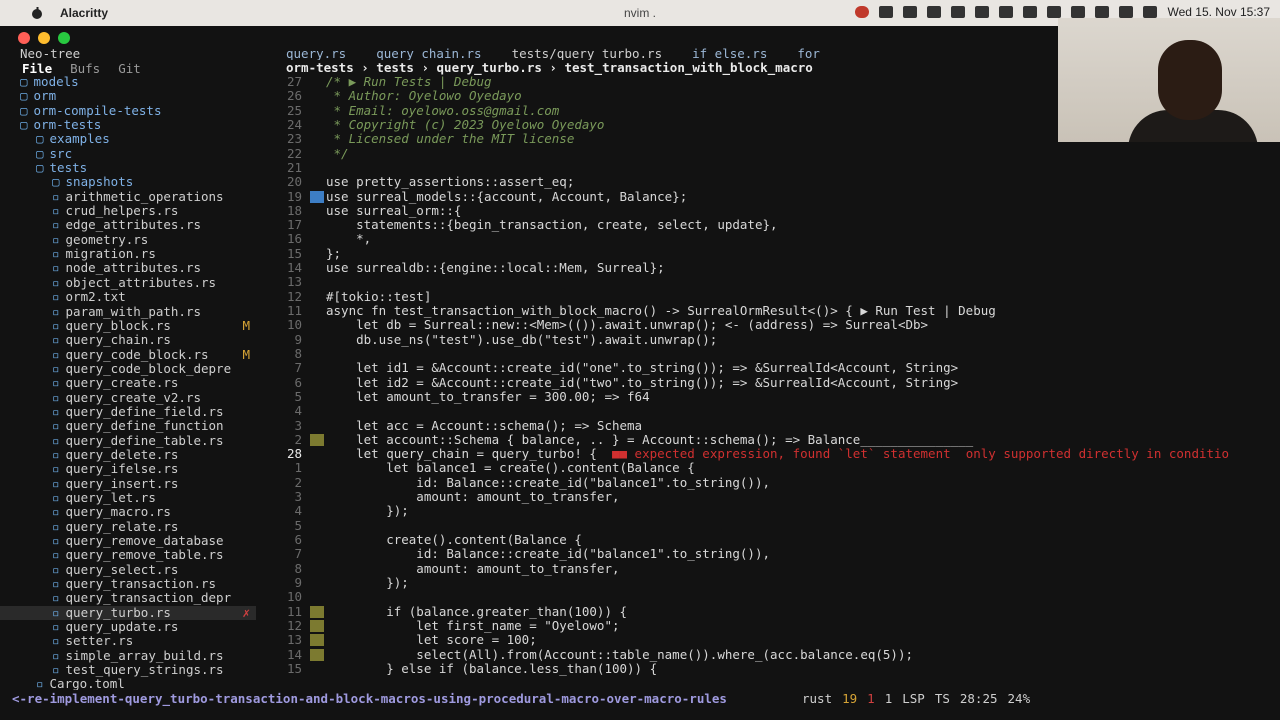  Describe the element at coordinates (1218, 12) in the screenshot. I see `clock: Wed 15. Nov 15:37` at that location.